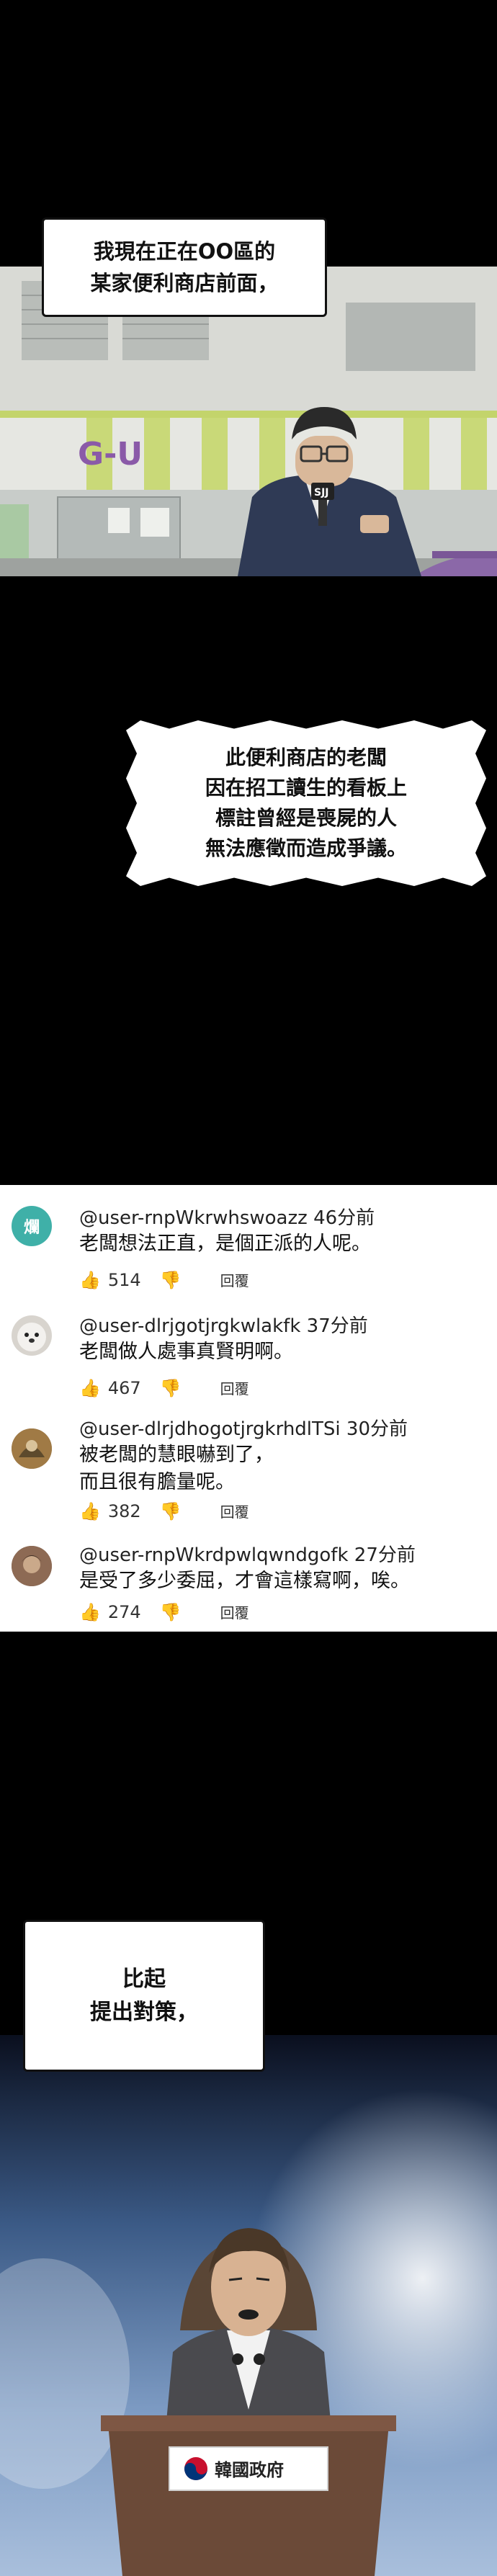 The image size is (497, 2576). Describe the element at coordinates (193, 1218) in the screenshot. I see `username-text: @user-rnpWkrwhswoazz` at that location.